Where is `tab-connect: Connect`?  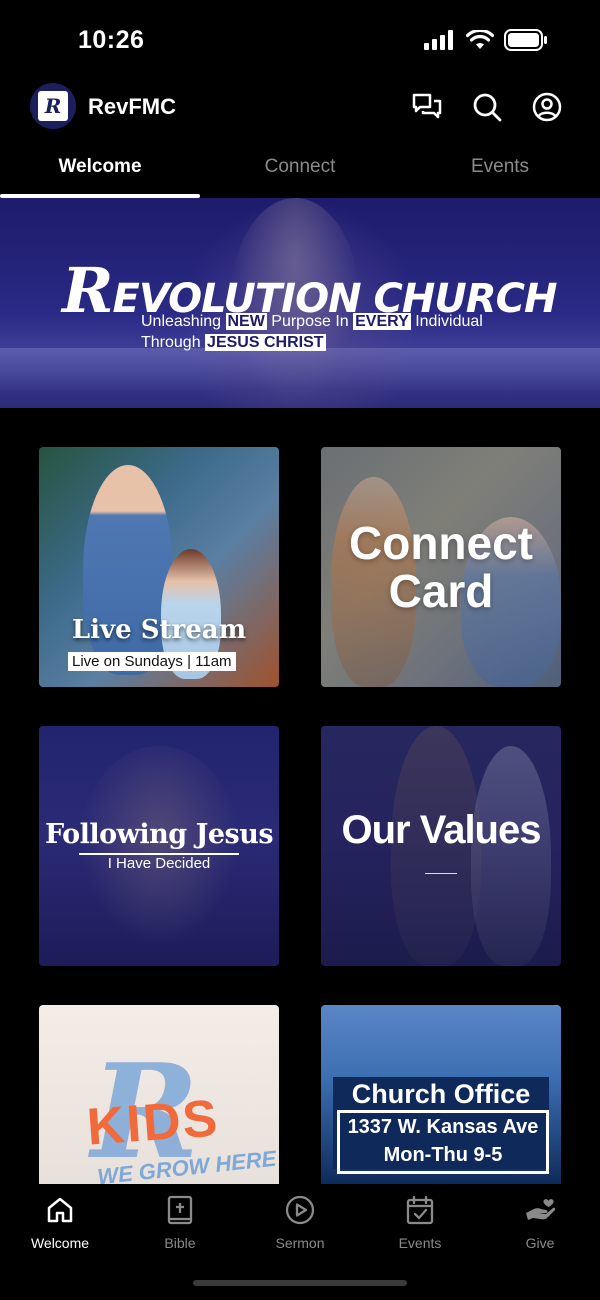 tab-connect: Connect is located at coordinates (300, 169).